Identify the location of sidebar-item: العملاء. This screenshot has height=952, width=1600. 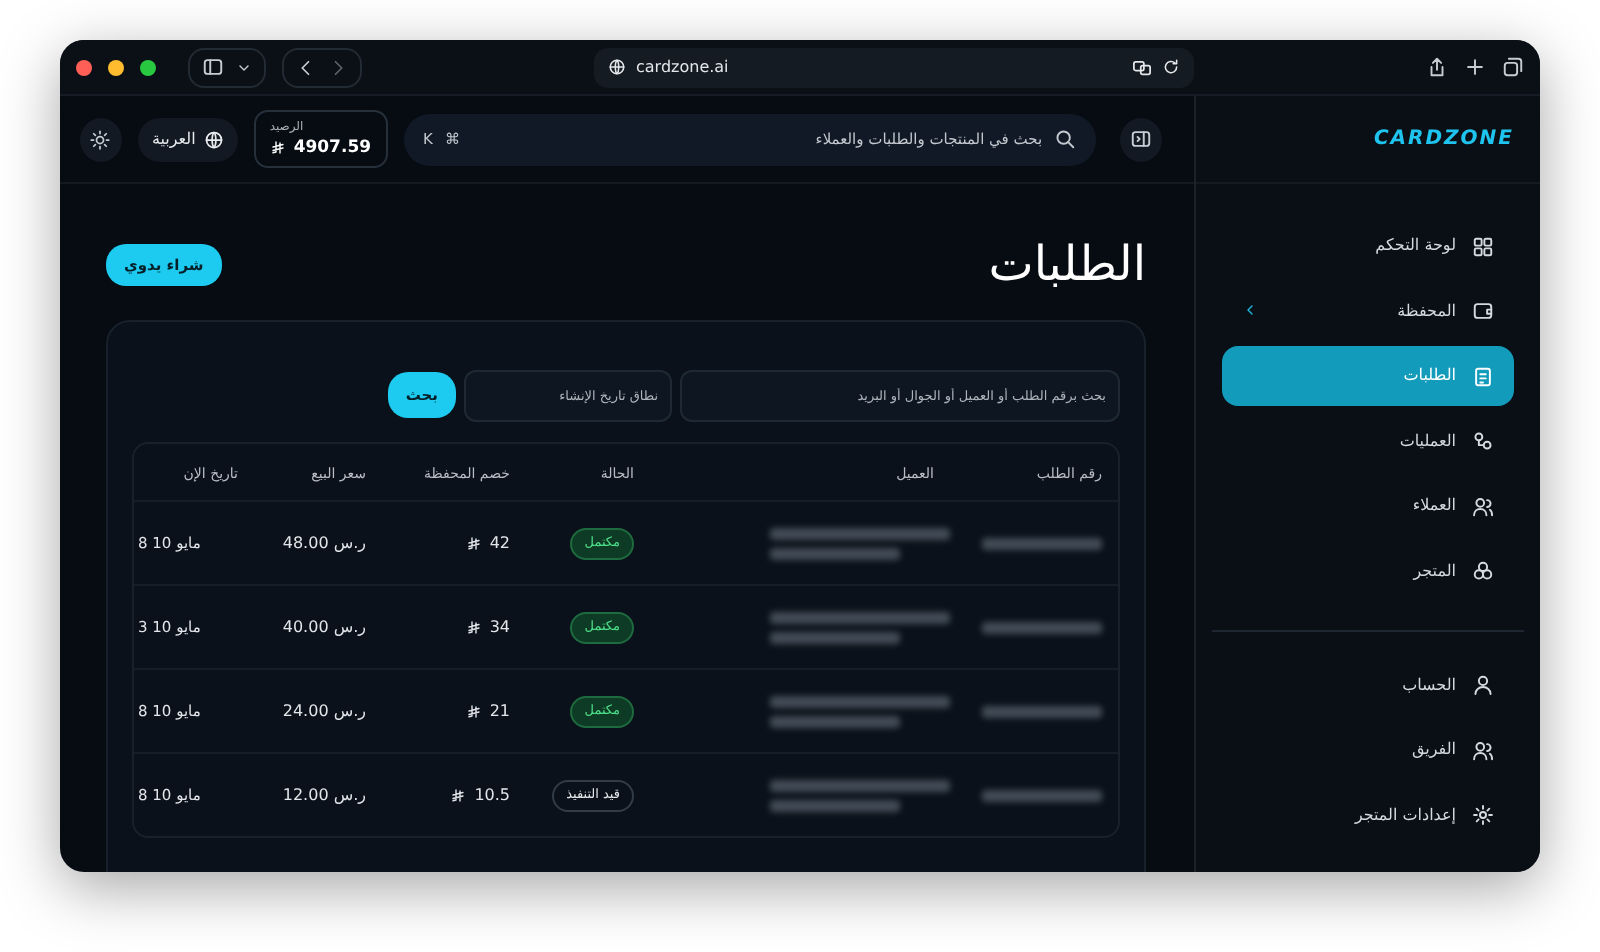
(1368, 506).